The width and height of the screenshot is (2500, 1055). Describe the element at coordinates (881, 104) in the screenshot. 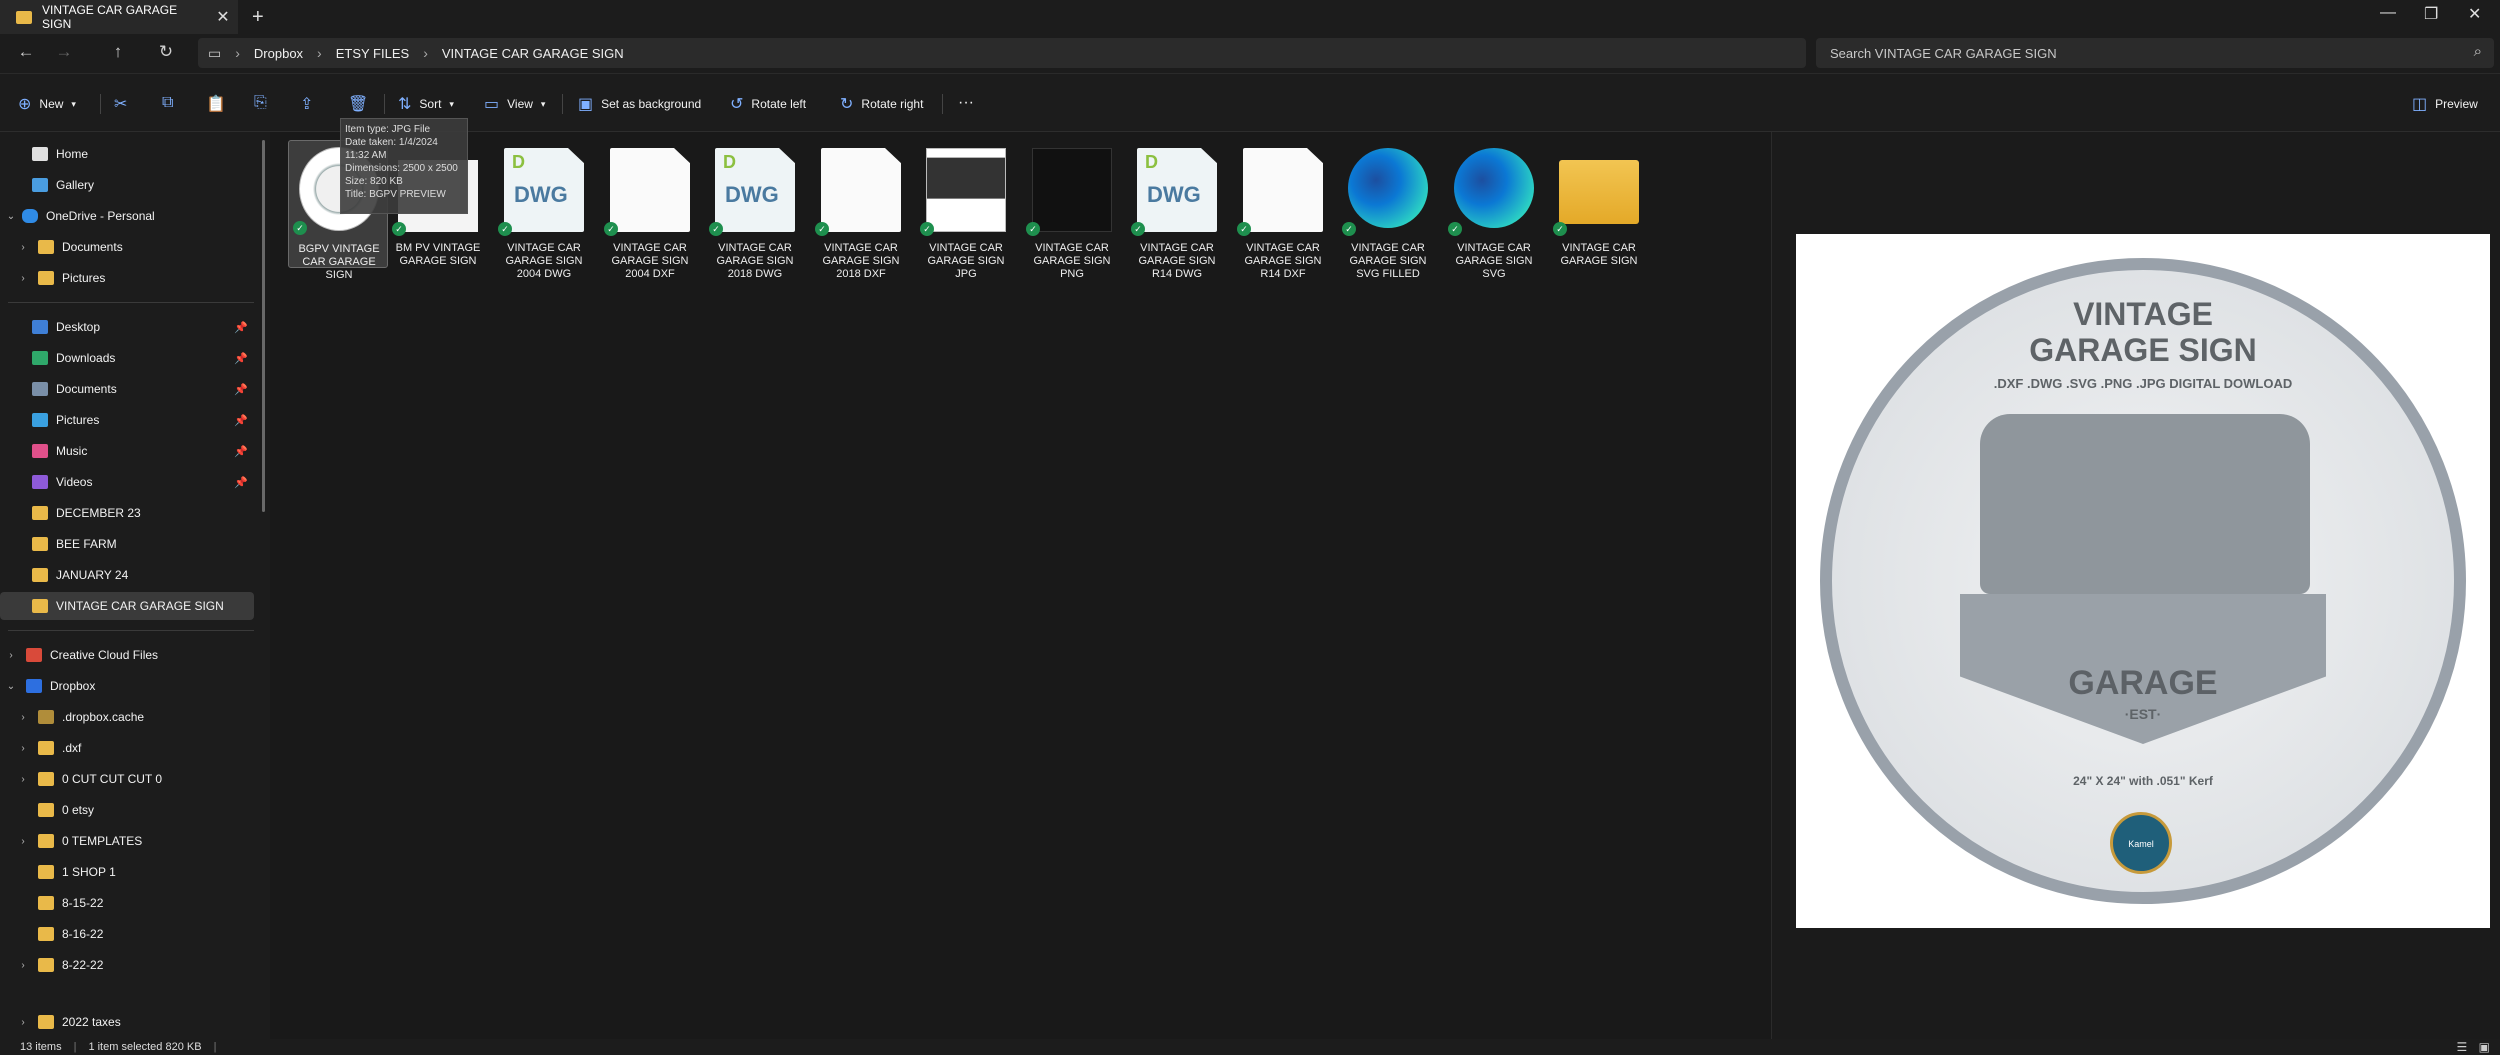

I see `rotate-right-button: ↻ Rotate right` at that location.